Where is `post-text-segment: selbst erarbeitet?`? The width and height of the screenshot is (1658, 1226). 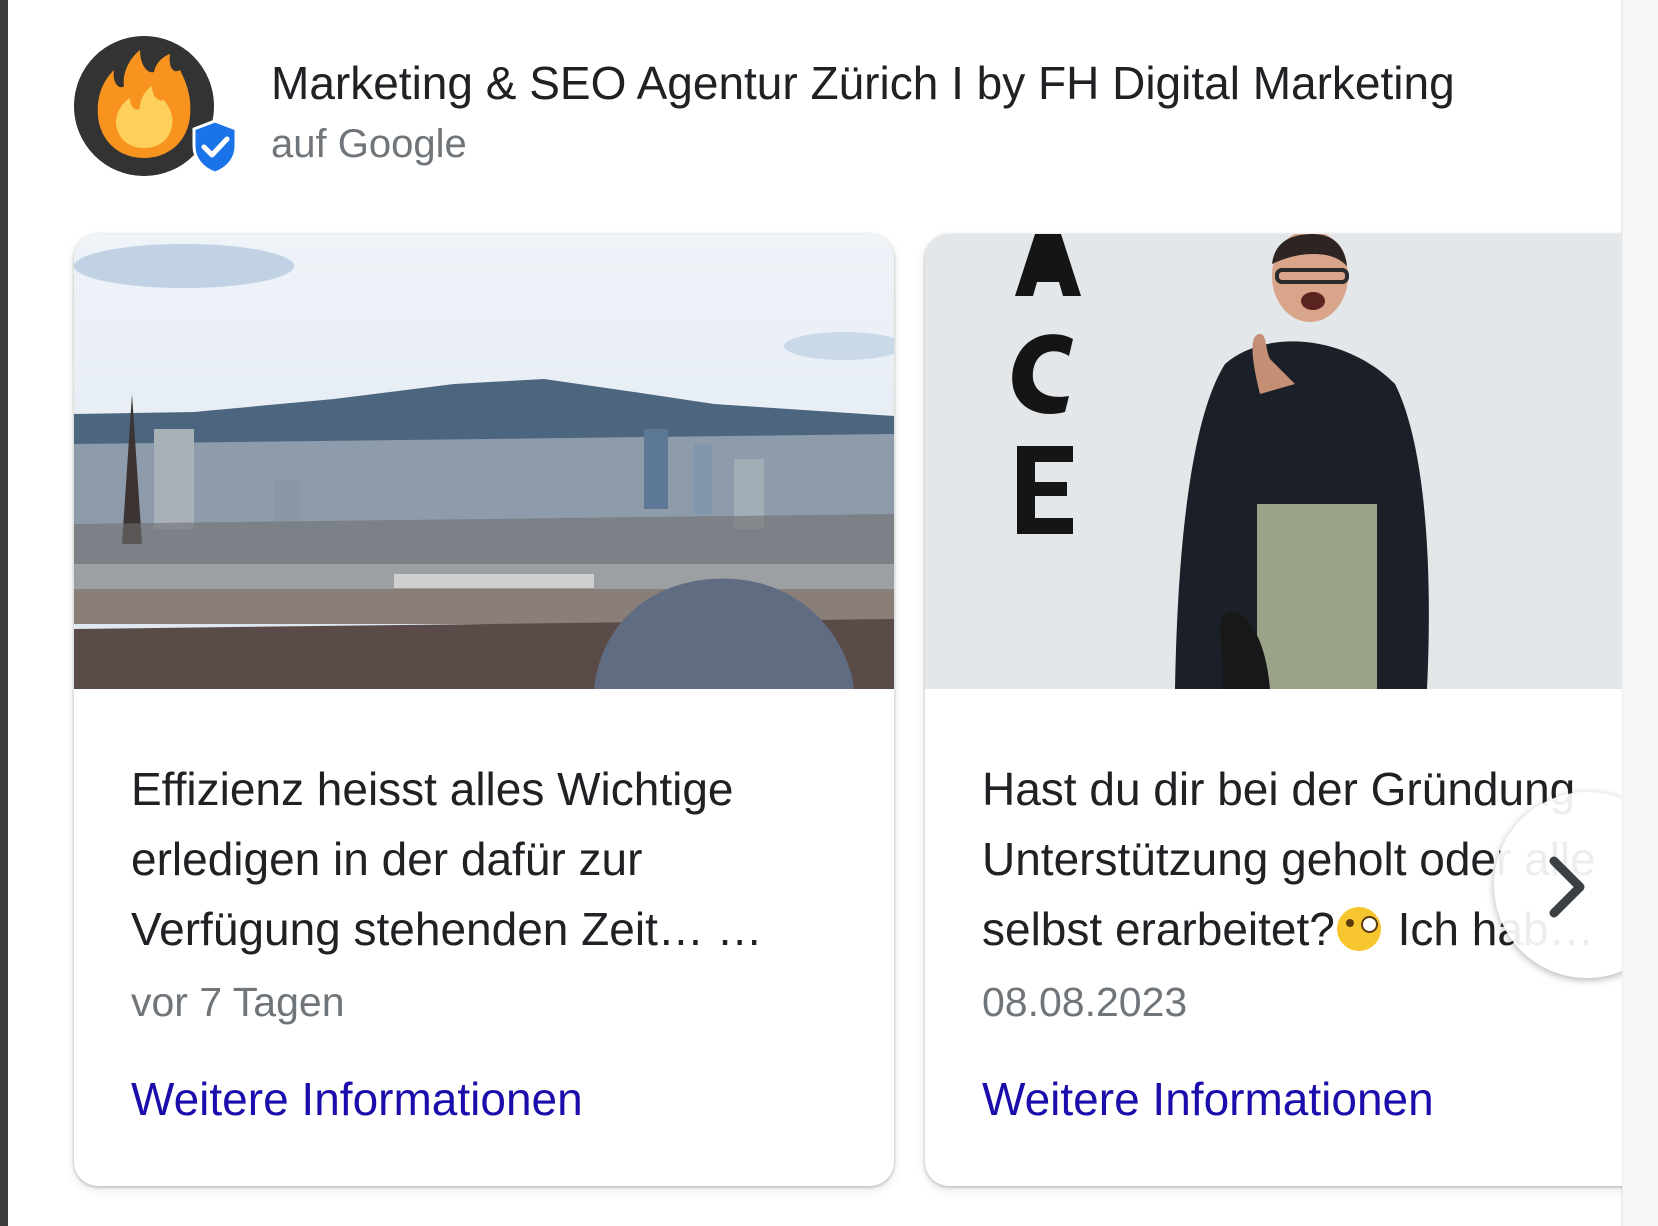
post-text-segment: selbst erarbeitet? is located at coordinates (1158, 929).